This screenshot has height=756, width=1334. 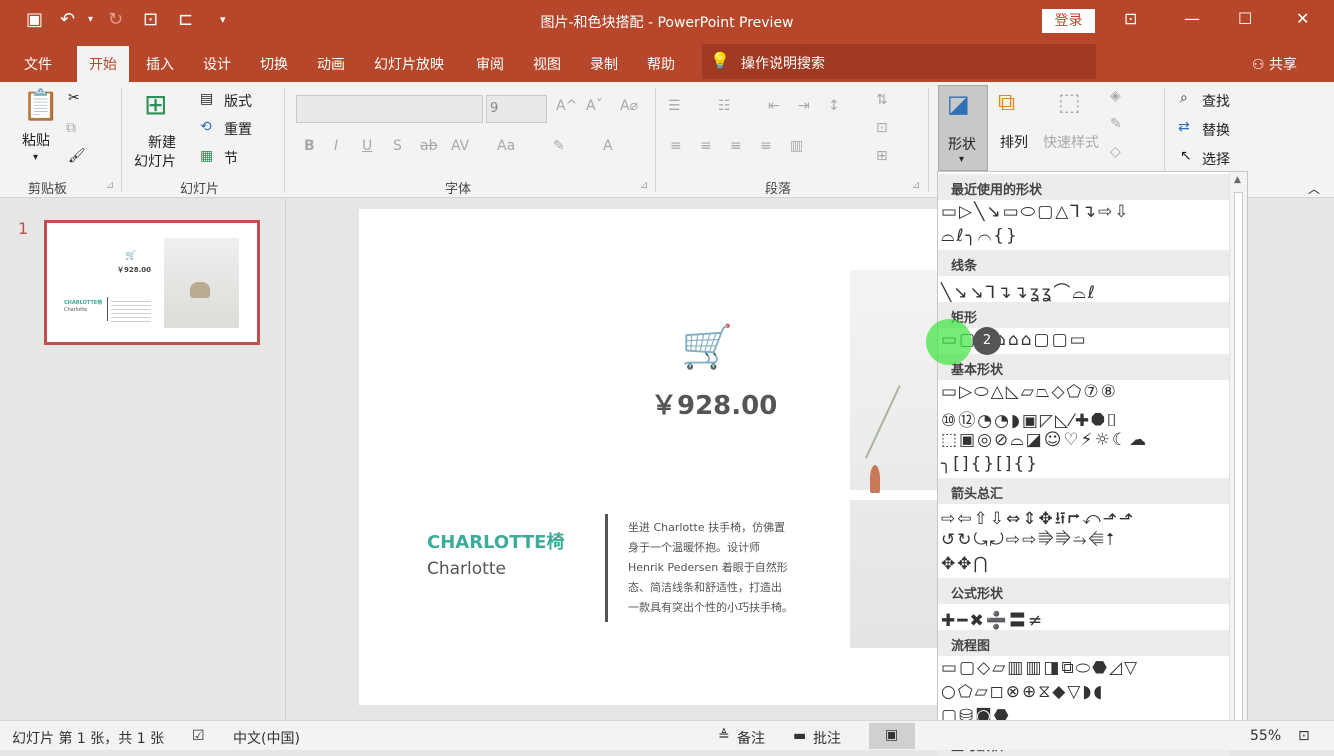 What do you see at coordinates (1040, 668) in the screenshot?
I see `shape-row-flowchart: ▭▢◇▱▥▥◨⧉⬭⬣◿▽` at bounding box center [1040, 668].